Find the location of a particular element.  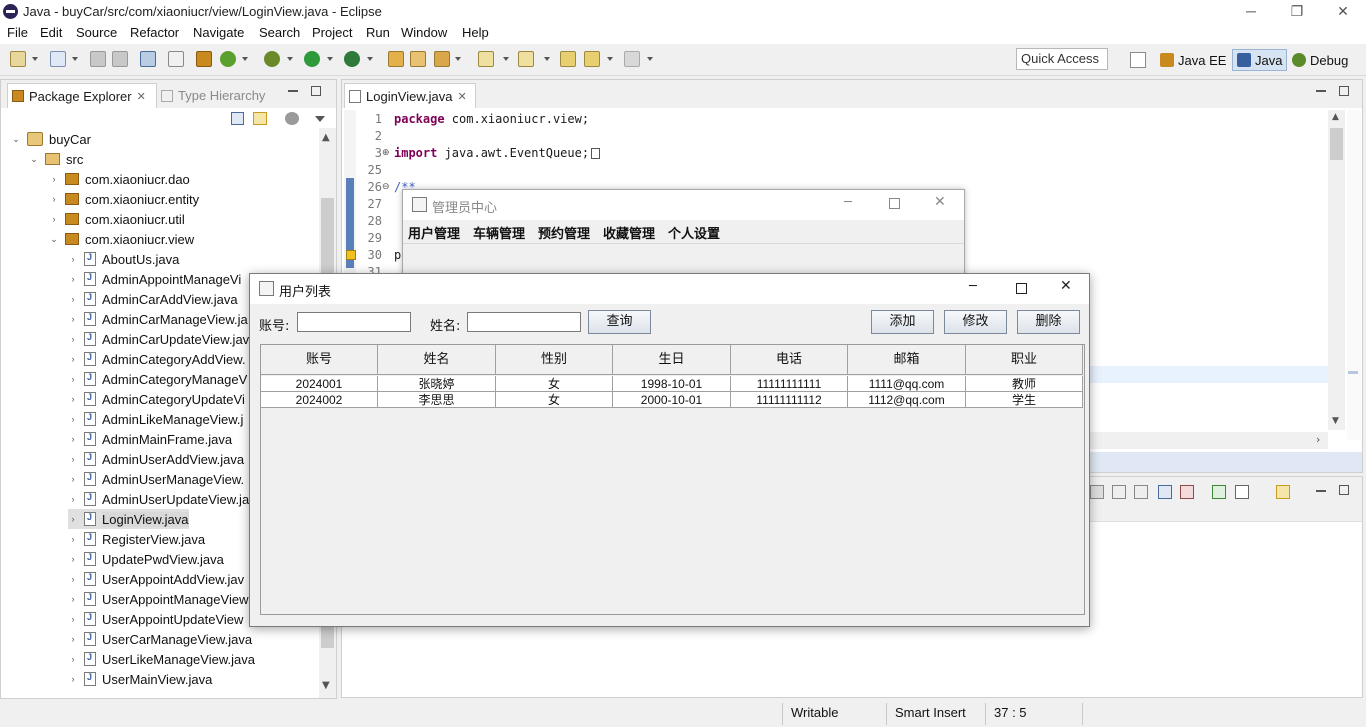

link-editor-icon is located at coordinates (260, 118).